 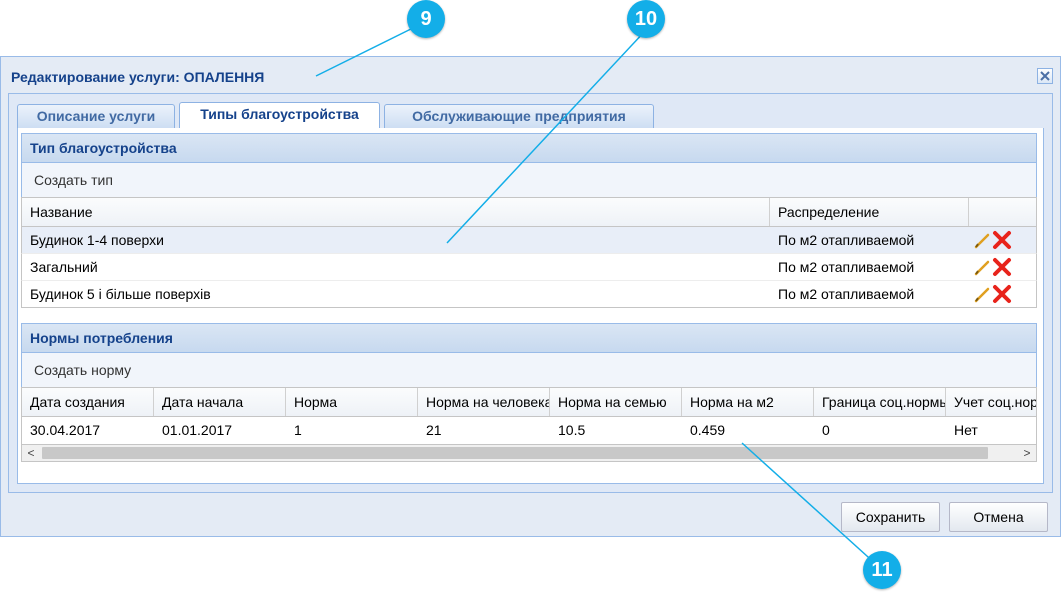 What do you see at coordinates (220, 402) in the screenshot?
I see `column-header-start: Дата начала` at bounding box center [220, 402].